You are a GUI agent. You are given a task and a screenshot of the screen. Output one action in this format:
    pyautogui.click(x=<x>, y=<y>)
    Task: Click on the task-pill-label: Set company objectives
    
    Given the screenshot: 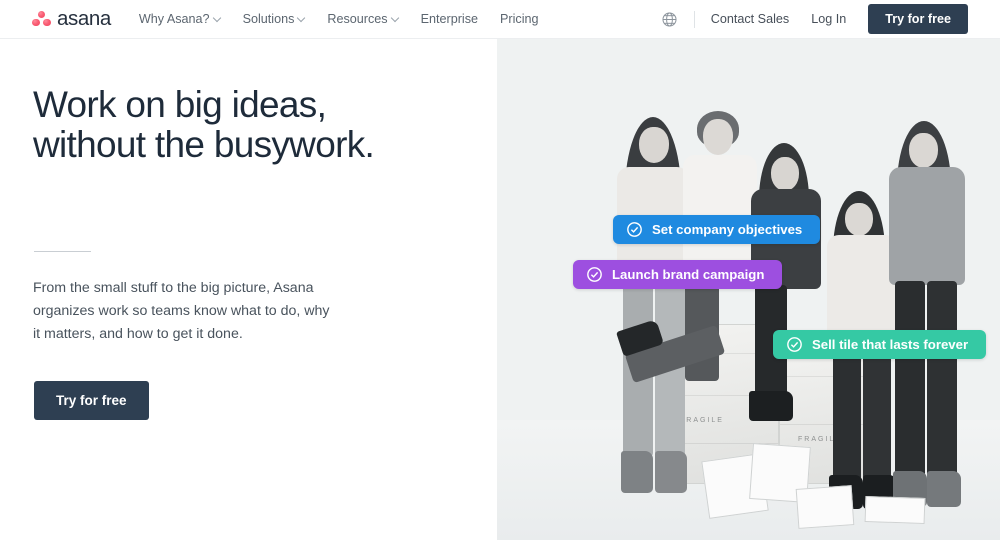 What is the action you would take?
    pyautogui.click(x=727, y=229)
    